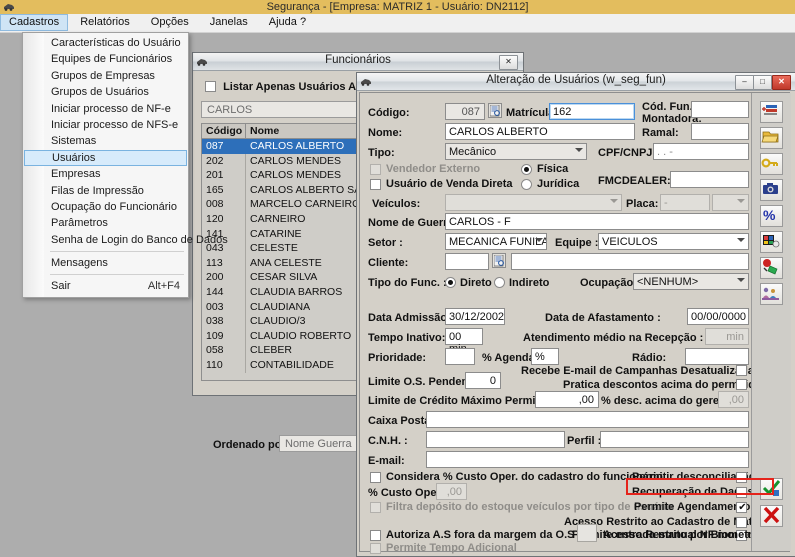  Describe the element at coordinates (771, 268) in the screenshot. I see `paint-icon` at that location.